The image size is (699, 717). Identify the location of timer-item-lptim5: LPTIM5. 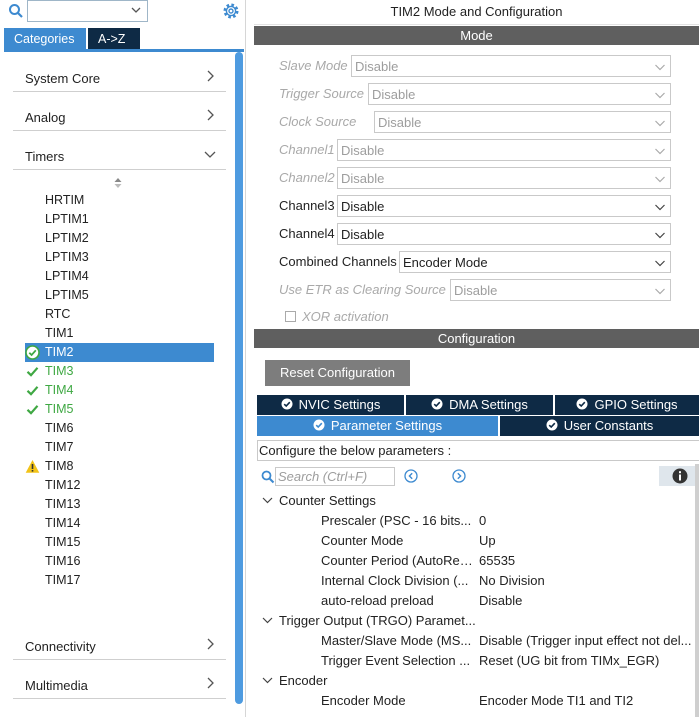
(119, 295).